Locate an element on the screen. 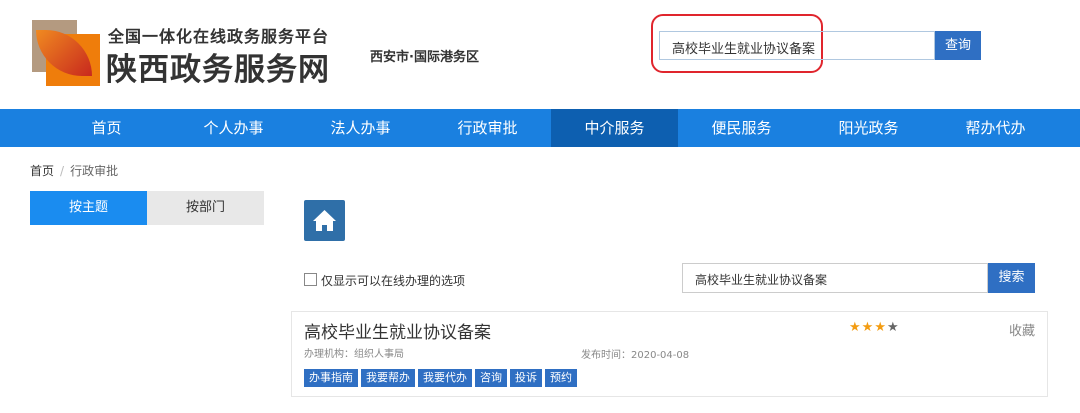 The height and width of the screenshot is (413, 1080). nav-item-active: 中介服务 is located at coordinates (614, 128).